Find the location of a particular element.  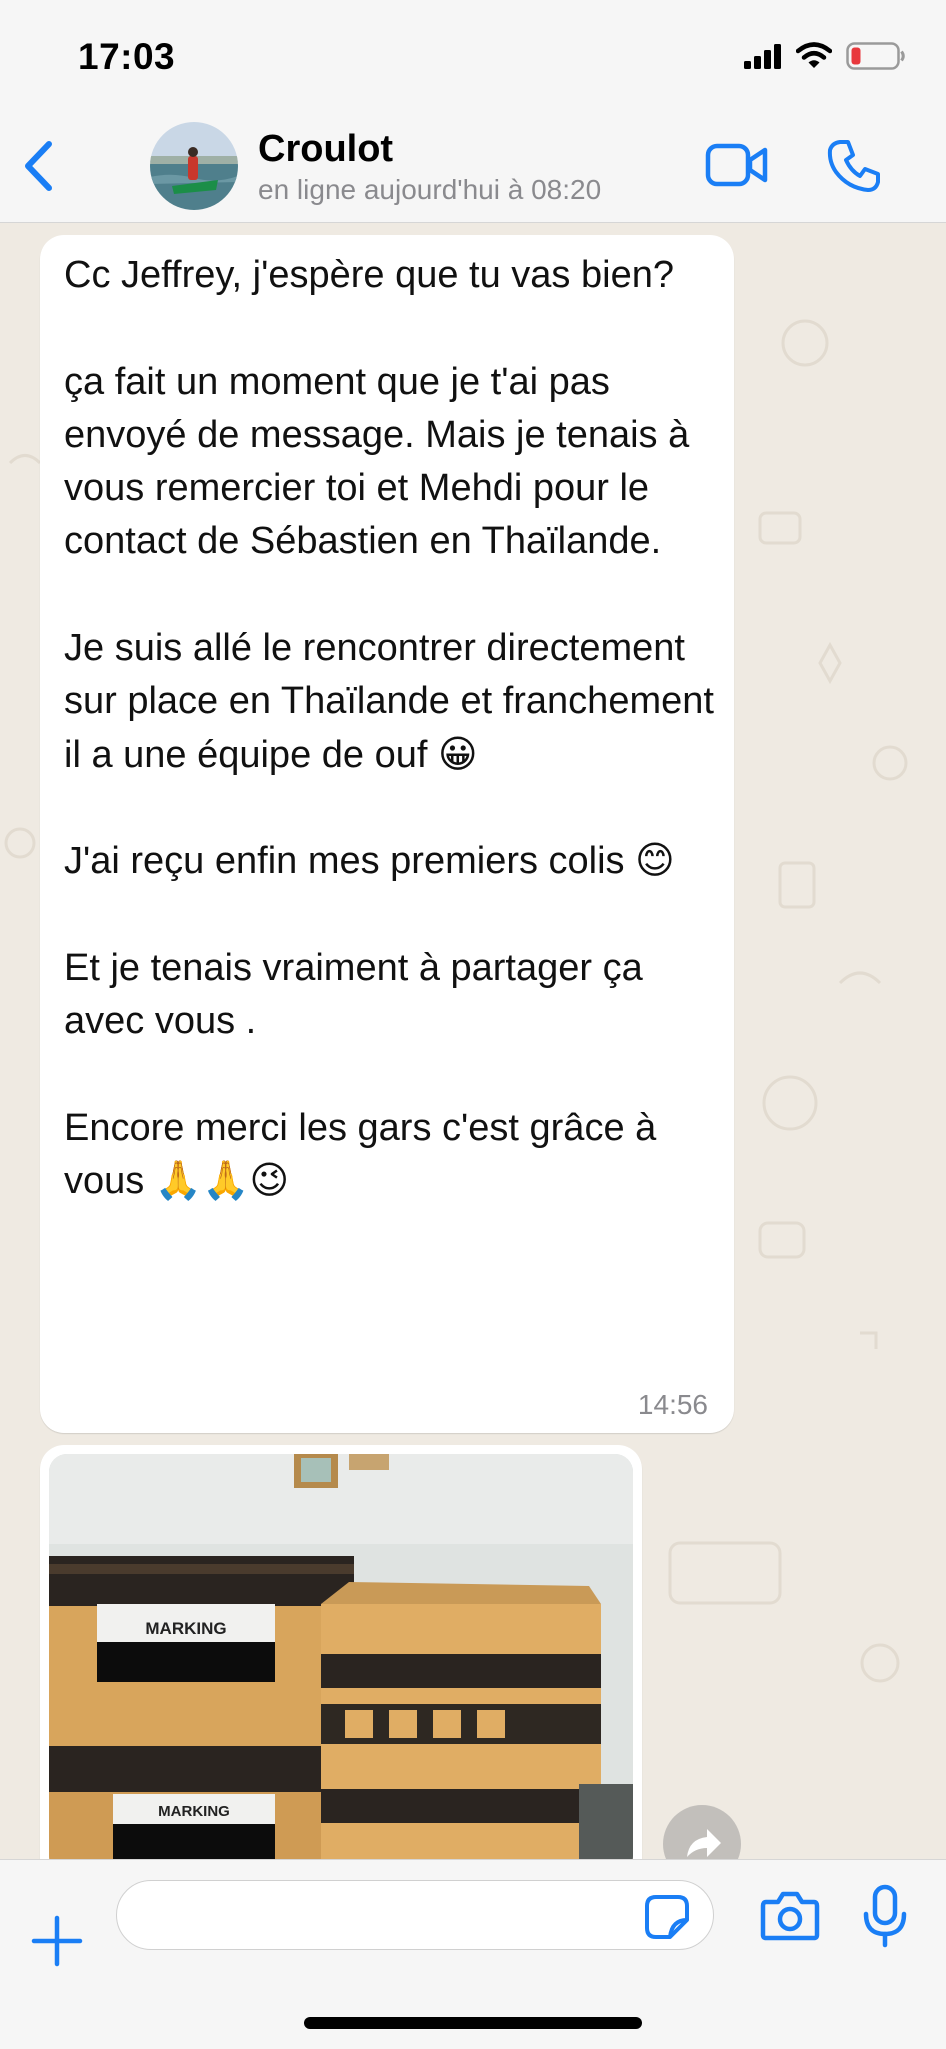

wifi-icon is located at coordinates (814, 55).